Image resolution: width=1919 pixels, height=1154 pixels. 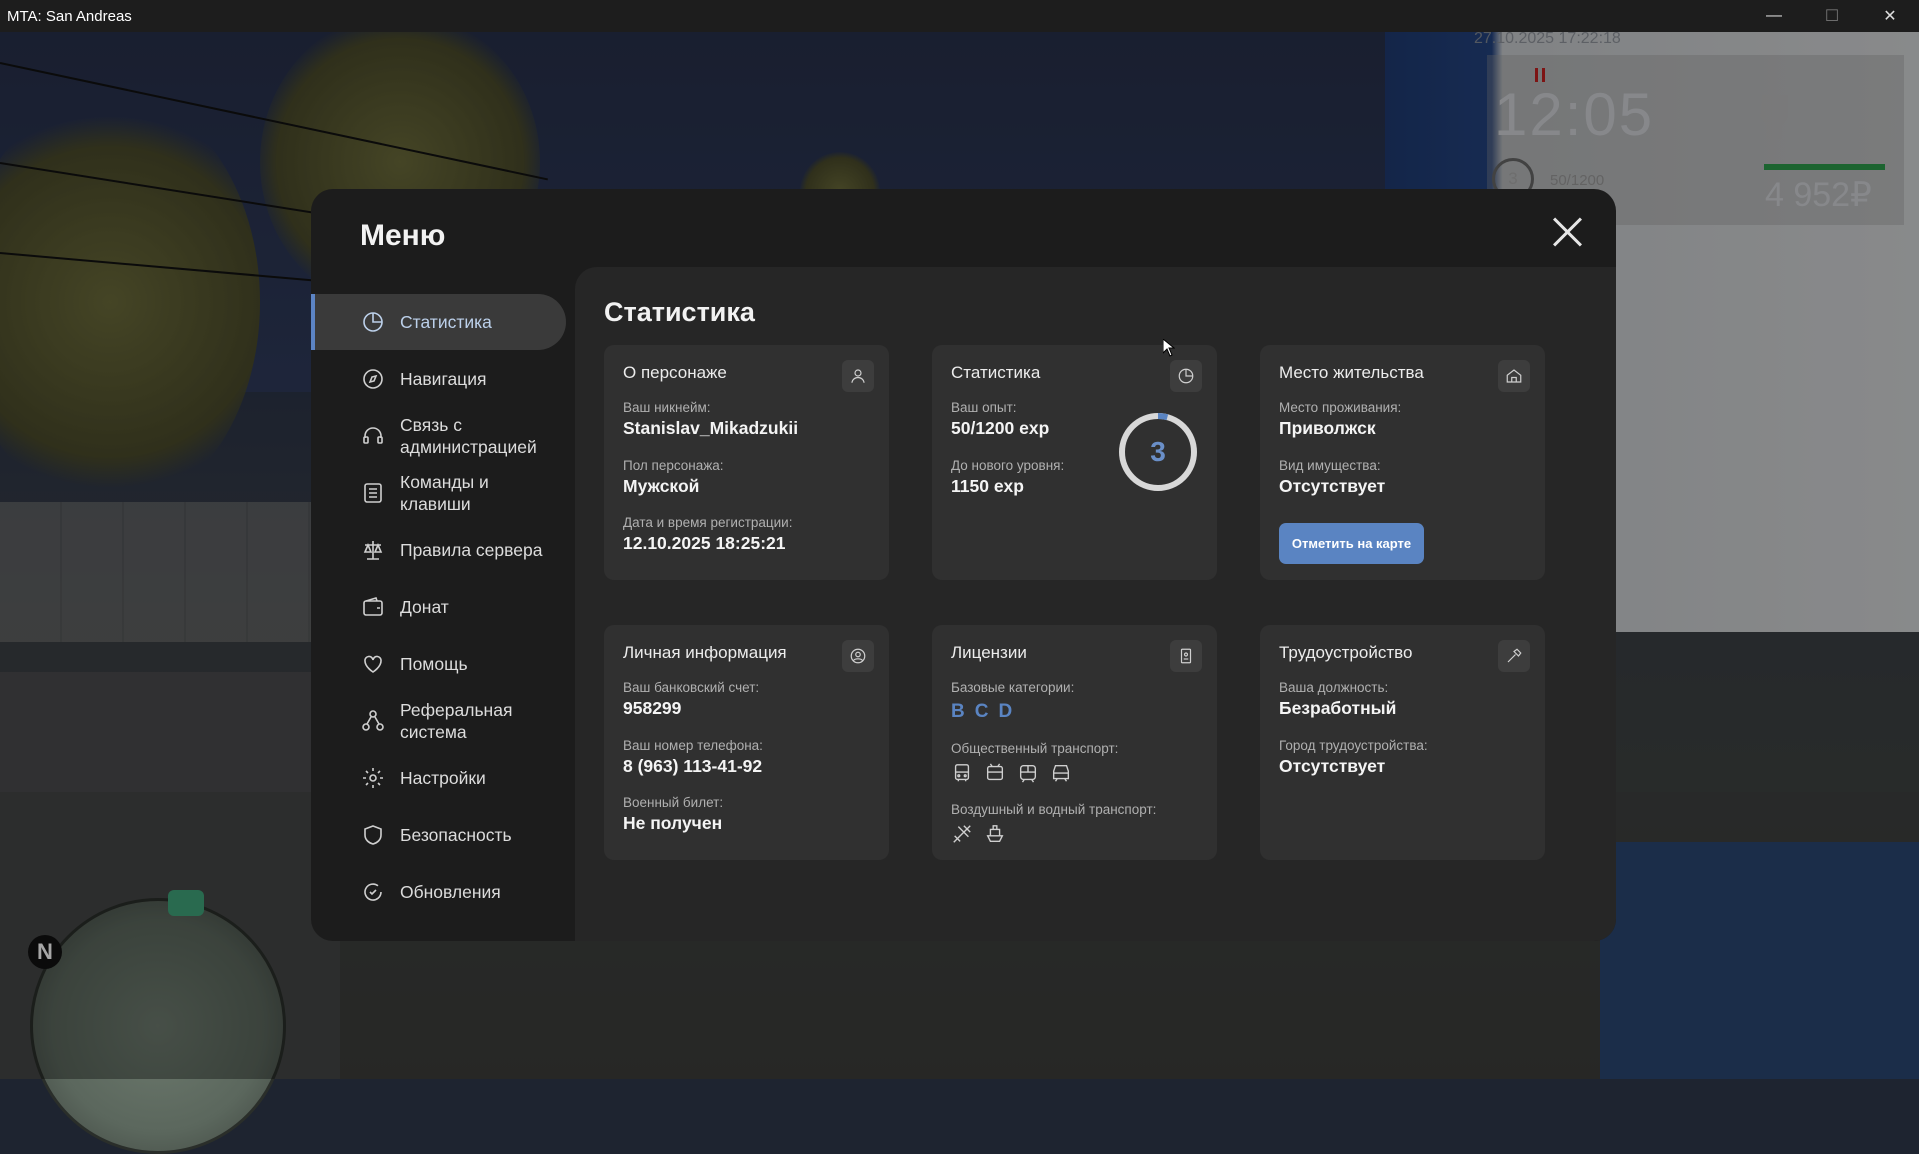 I want to click on license-categories: B C D, so click(x=981, y=712).